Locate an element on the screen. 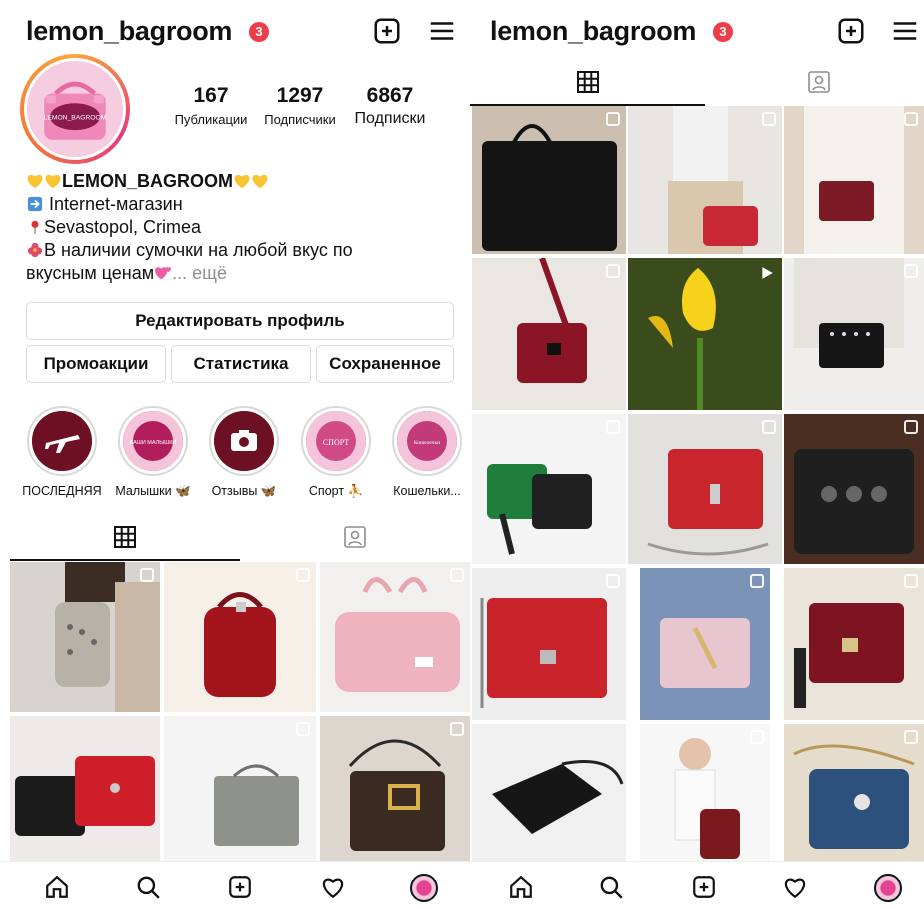 This screenshot has width=924, height=909. saved-button: Сохраненное is located at coordinates (385, 364).